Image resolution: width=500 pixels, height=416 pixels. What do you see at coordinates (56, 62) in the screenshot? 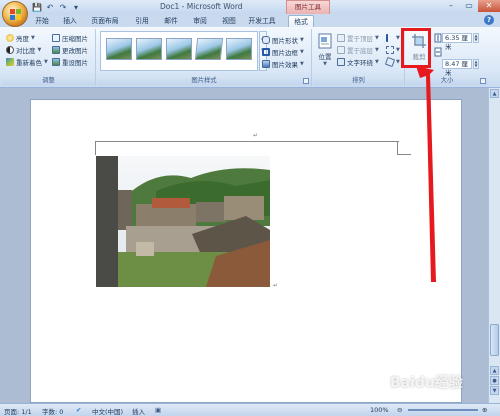
I see `reset-picture-icon` at bounding box center [56, 62].